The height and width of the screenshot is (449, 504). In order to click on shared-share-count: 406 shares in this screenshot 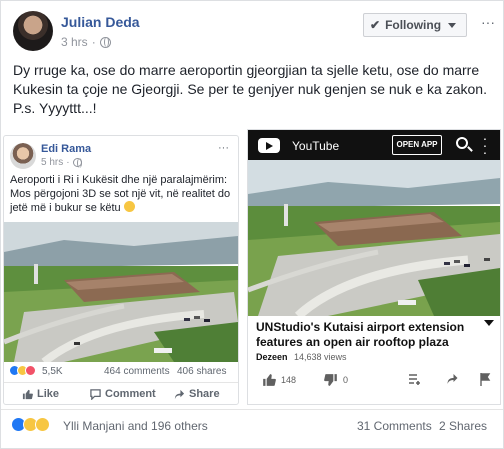, I will do `click(202, 371)`.